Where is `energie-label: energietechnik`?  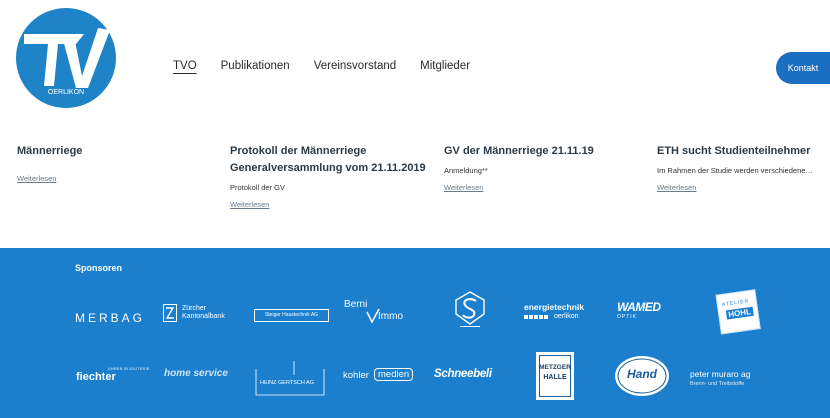 energie-label: energietechnik is located at coordinates (554, 307).